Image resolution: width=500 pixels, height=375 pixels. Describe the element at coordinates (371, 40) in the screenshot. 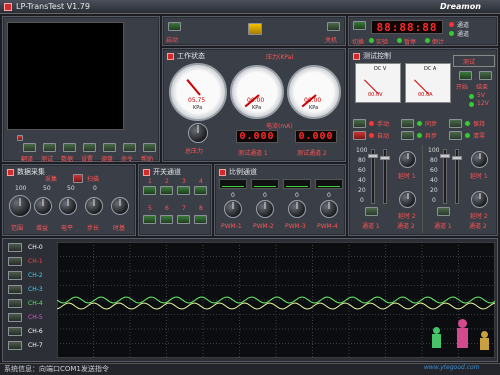

I see `clock-led-exp` at that location.